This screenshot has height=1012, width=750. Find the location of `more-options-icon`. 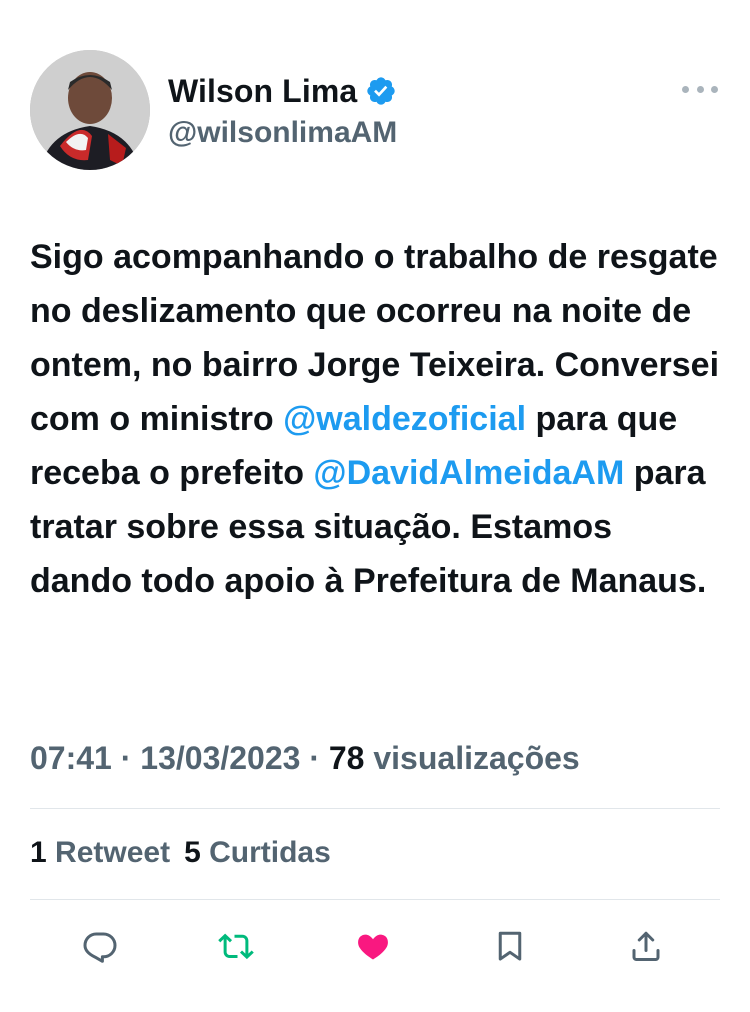

more-options-icon is located at coordinates (700, 89).